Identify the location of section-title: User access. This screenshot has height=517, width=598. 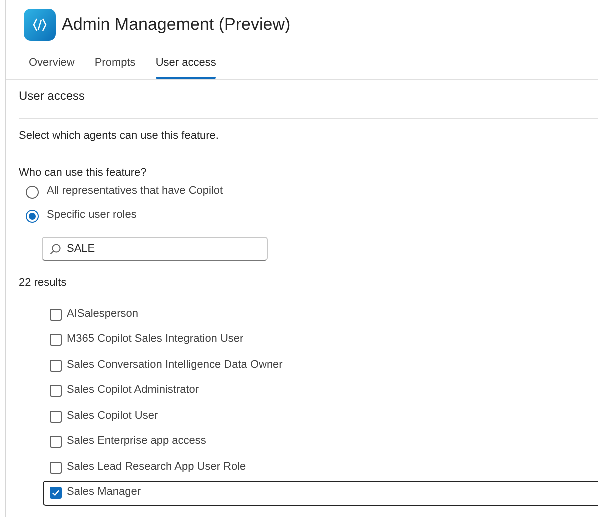
(52, 96).